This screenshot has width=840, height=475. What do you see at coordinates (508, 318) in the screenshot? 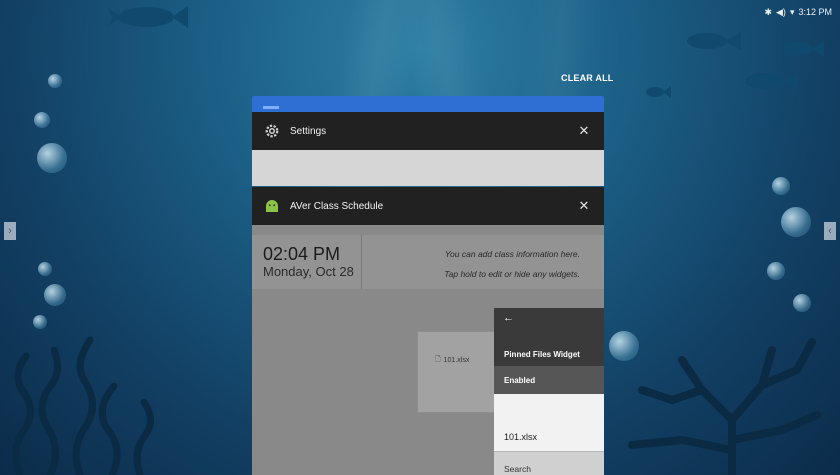
I see `arrow-left-icon: ←` at bounding box center [508, 318].